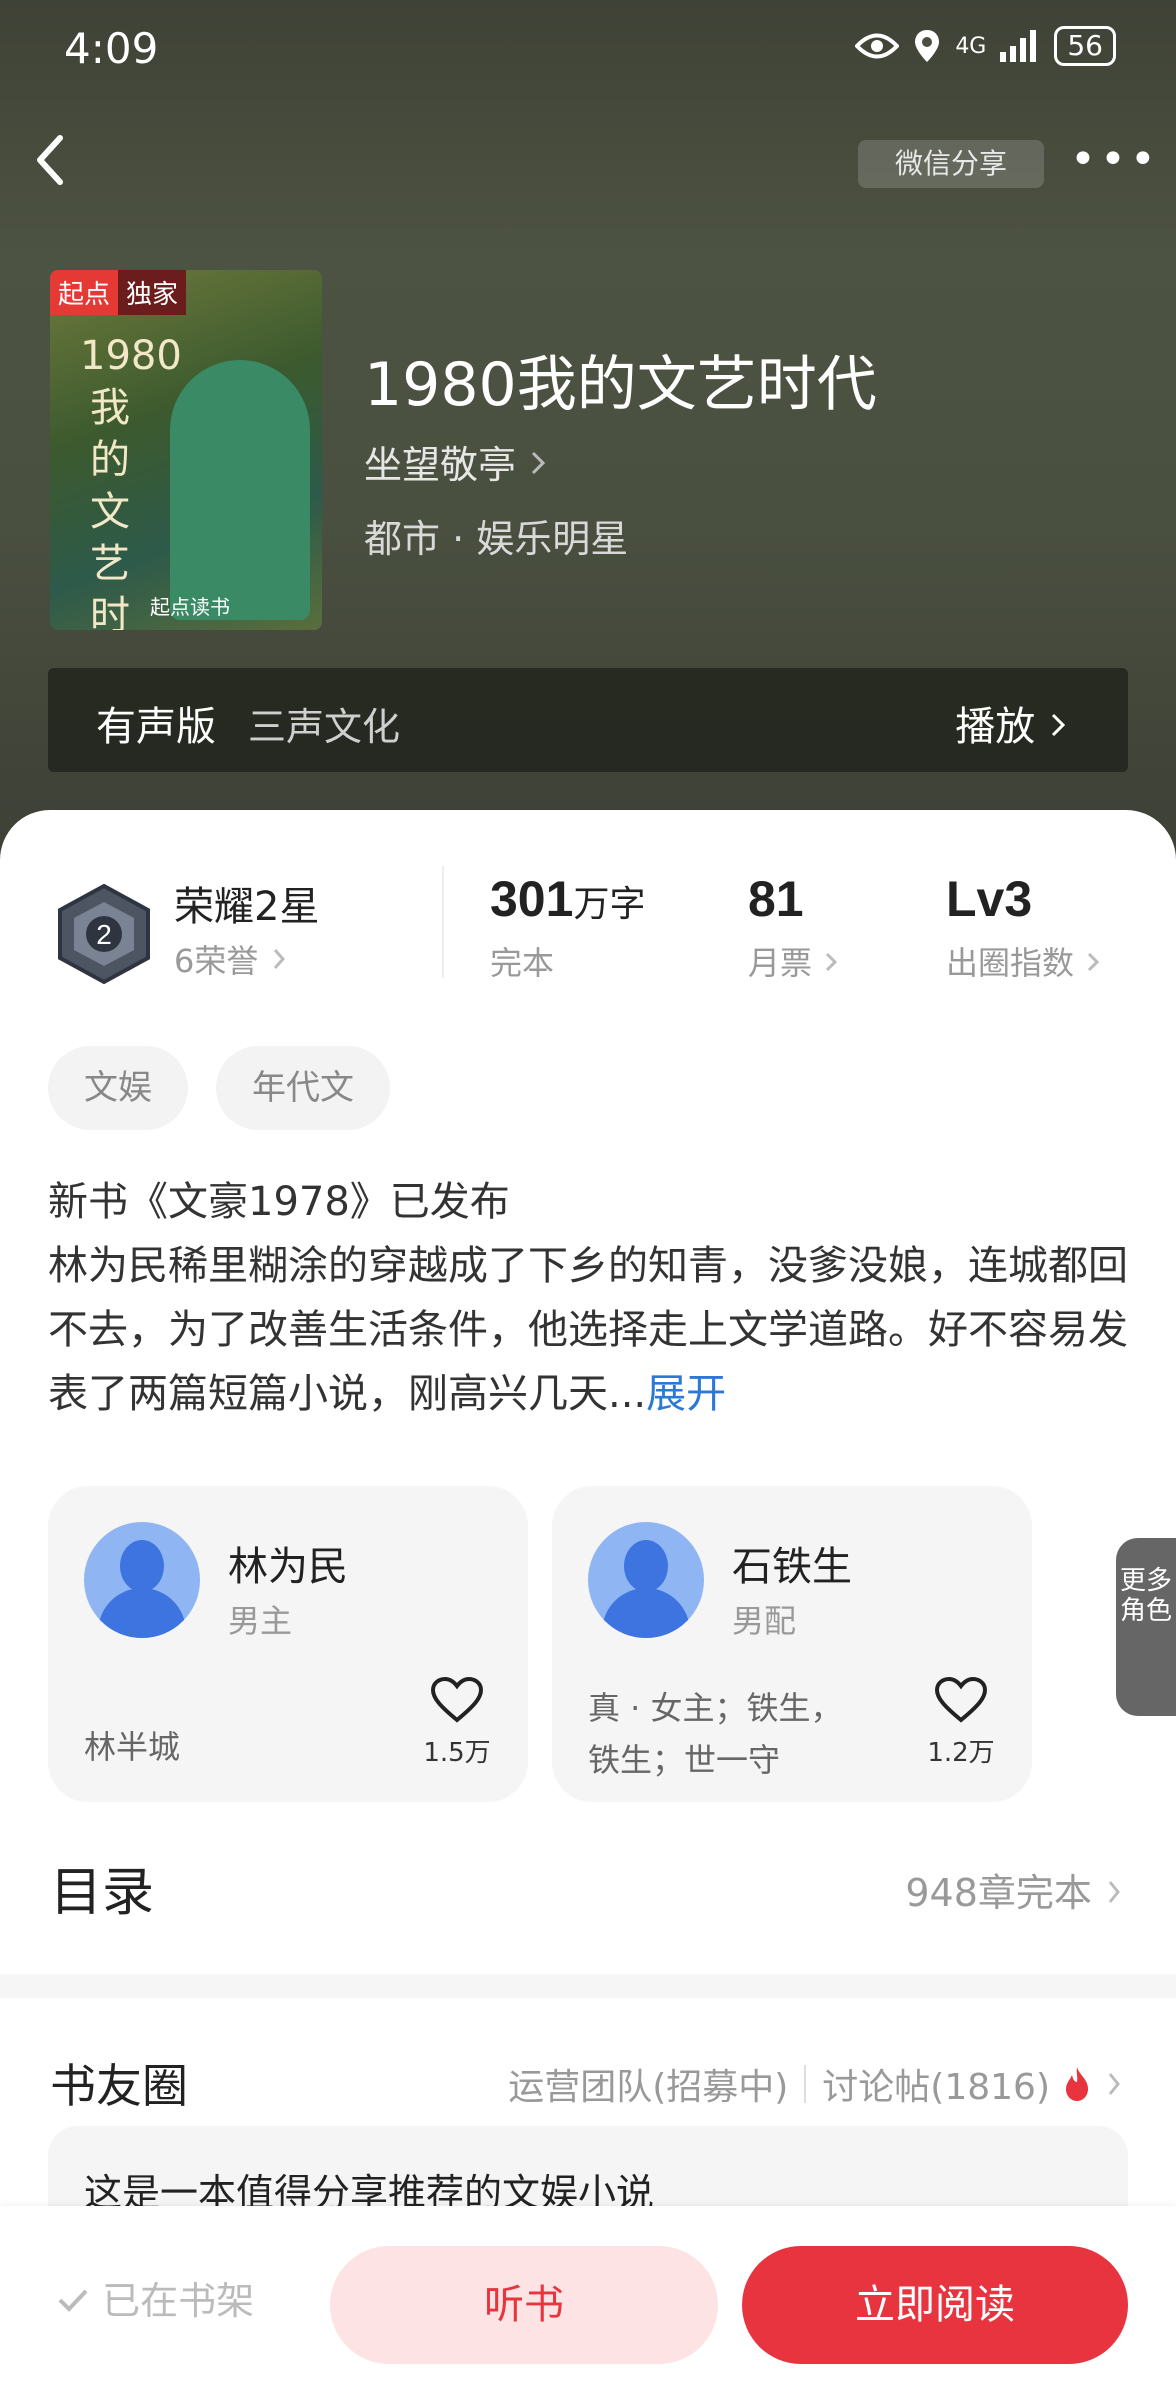 The width and height of the screenshot is (1176, 2400). Describe the element at coordinates (178, 2301) in the screenshot. I see `in-shelf-label: 已在书架` at that location.